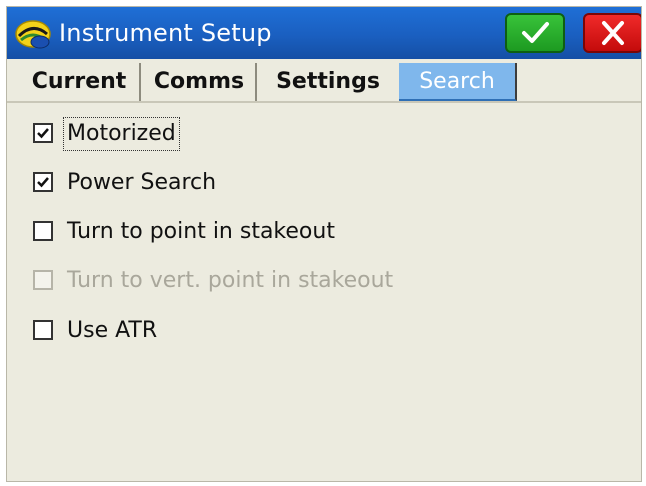 This screenshot has width=646, height=486. Describe the element at coordinates (324, 33) in the screenshot. I see `title-bar: Instrument Setup` at that location.